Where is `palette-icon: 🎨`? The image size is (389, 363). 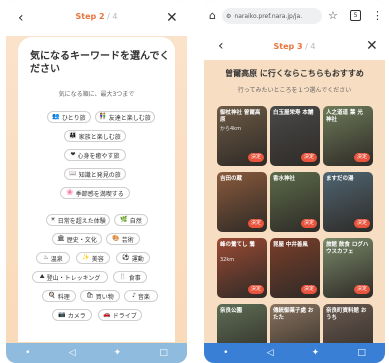 palette-icon: 🎨 is located at coordinates (116, 238).